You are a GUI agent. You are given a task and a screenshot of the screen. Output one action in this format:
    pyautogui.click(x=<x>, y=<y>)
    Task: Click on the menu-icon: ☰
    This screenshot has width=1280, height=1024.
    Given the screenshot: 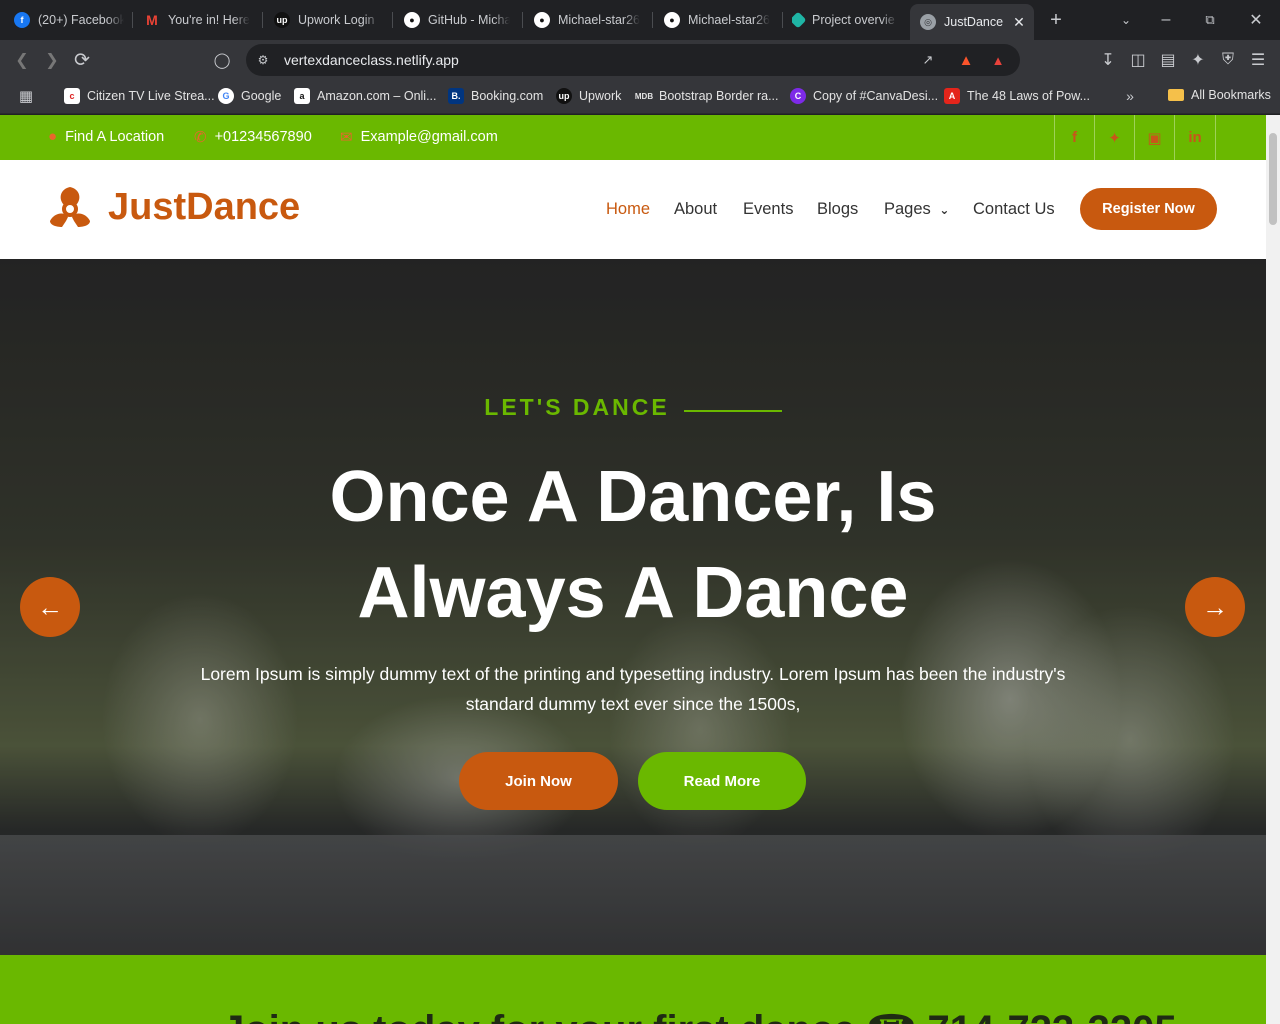 What is the action you would take?
    pyautogui.click(x=1258, y=60)
    